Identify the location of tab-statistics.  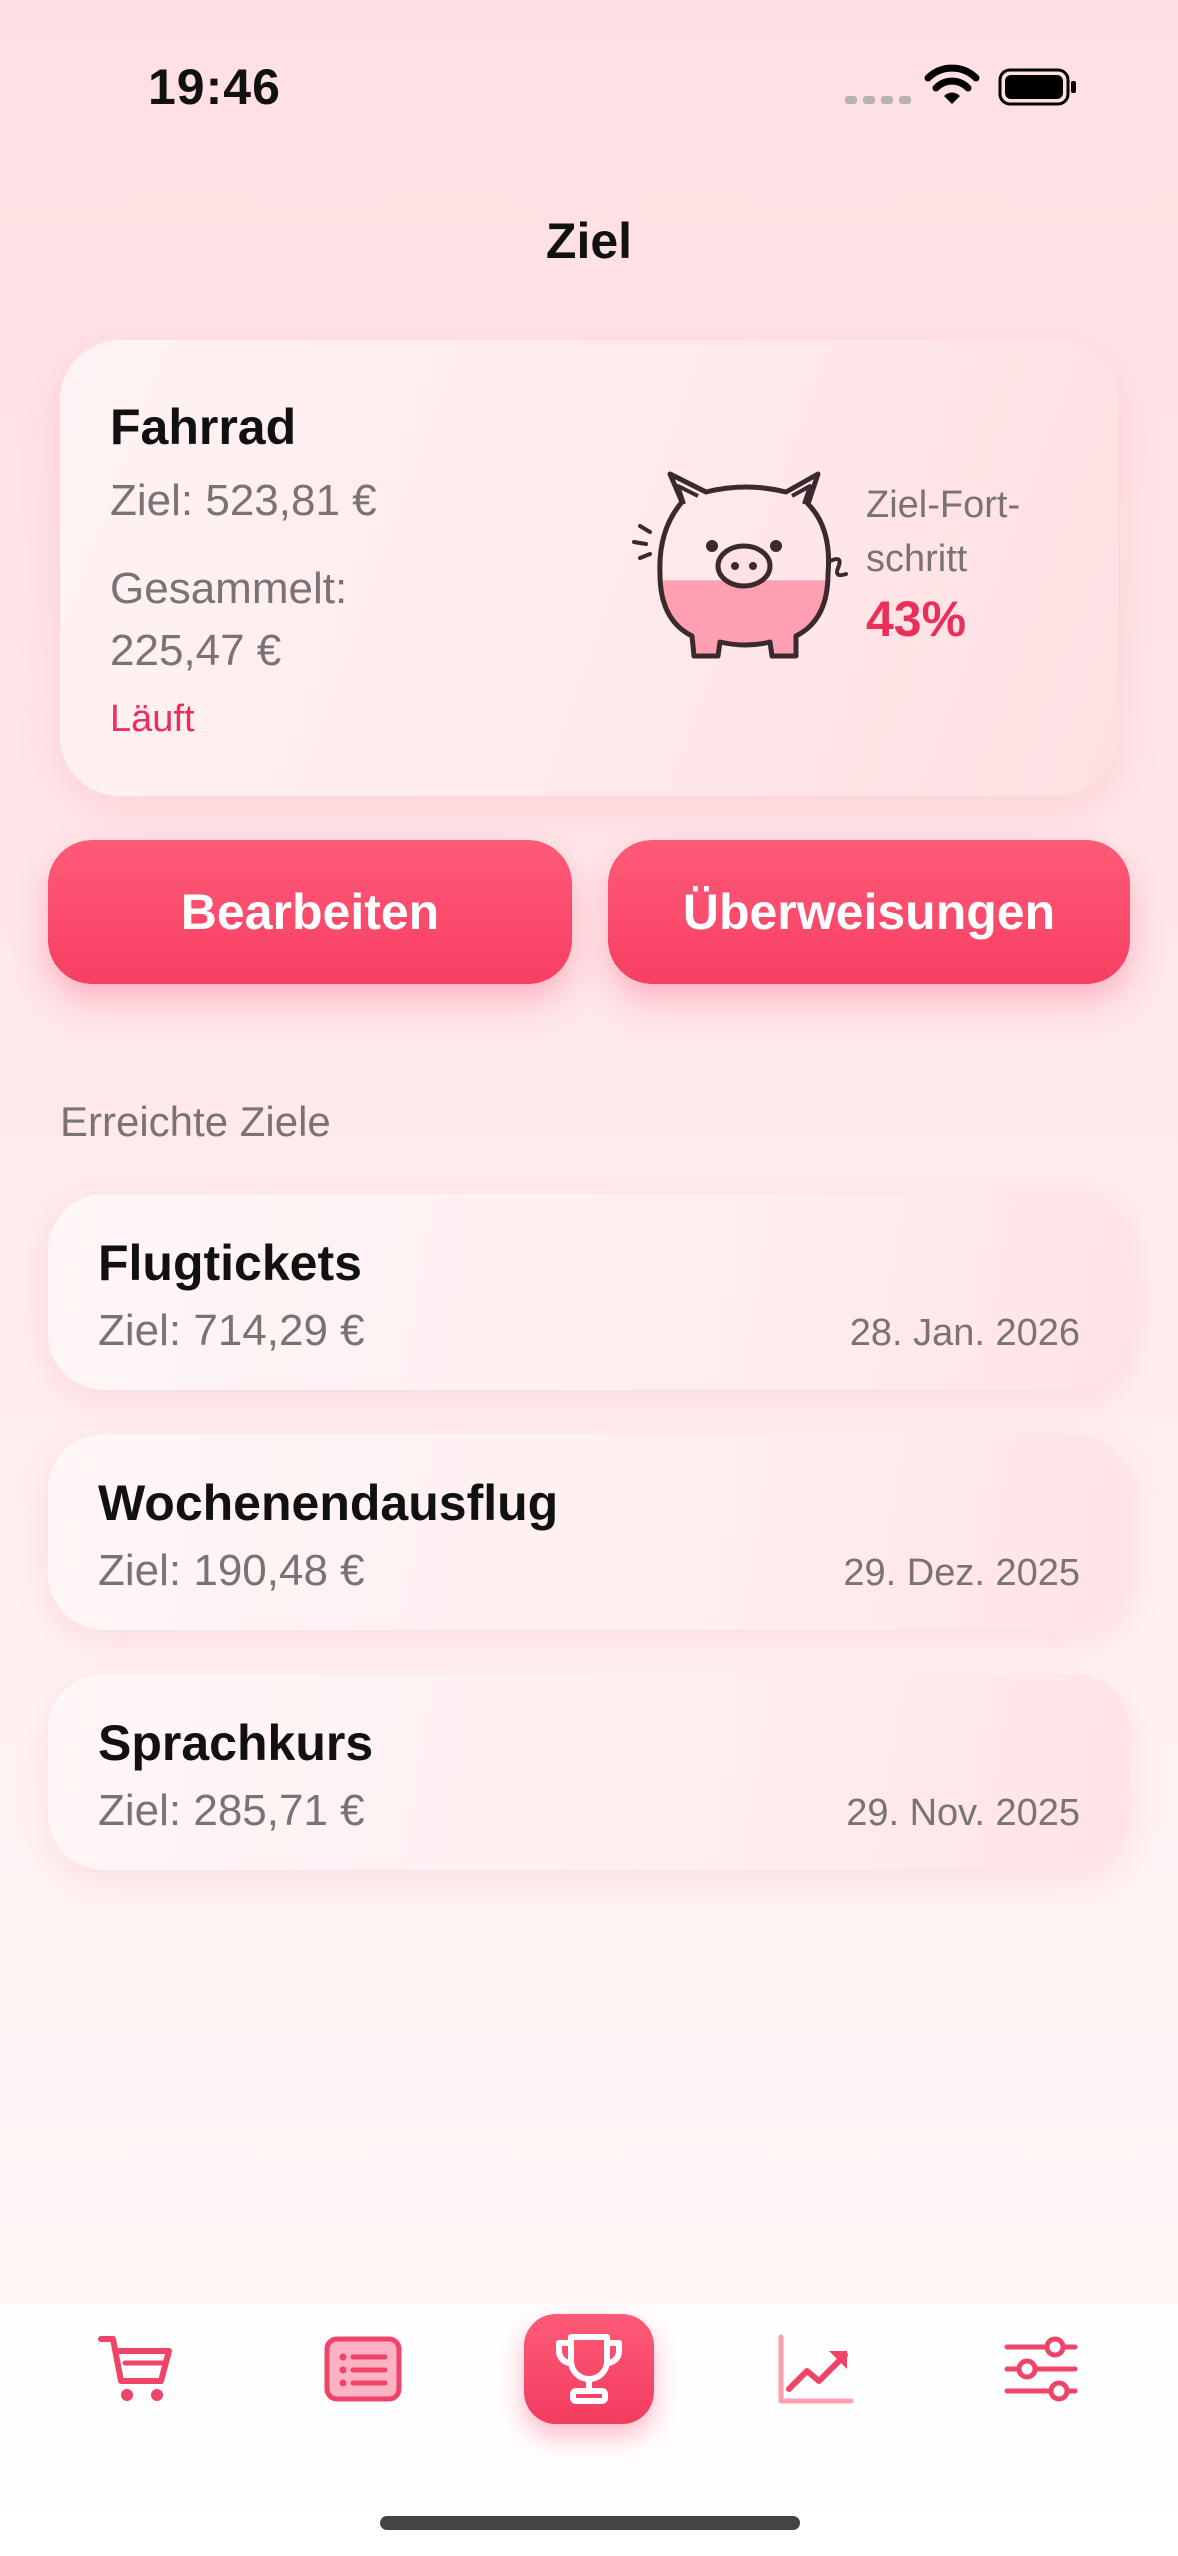
(815, 2369).